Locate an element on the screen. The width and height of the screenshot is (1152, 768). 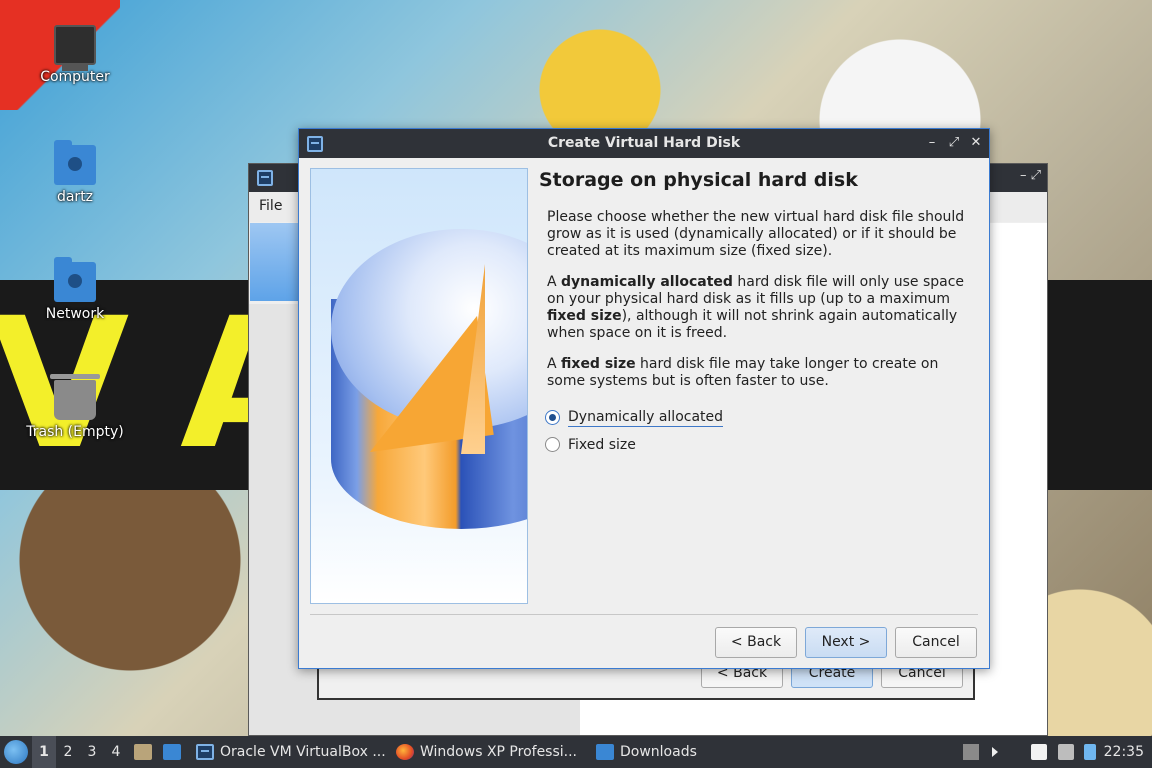
button-divider is located at coordinates (644, 614).